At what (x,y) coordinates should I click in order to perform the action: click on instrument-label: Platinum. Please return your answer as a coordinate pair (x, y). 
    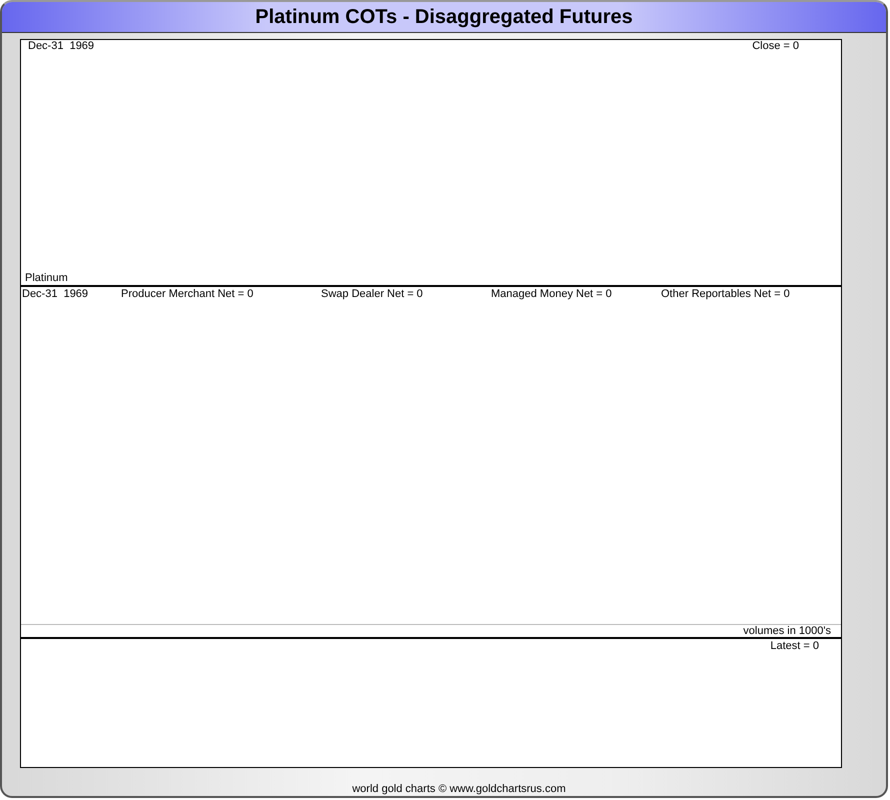
    Looking at the image, I should click on (47, 278).